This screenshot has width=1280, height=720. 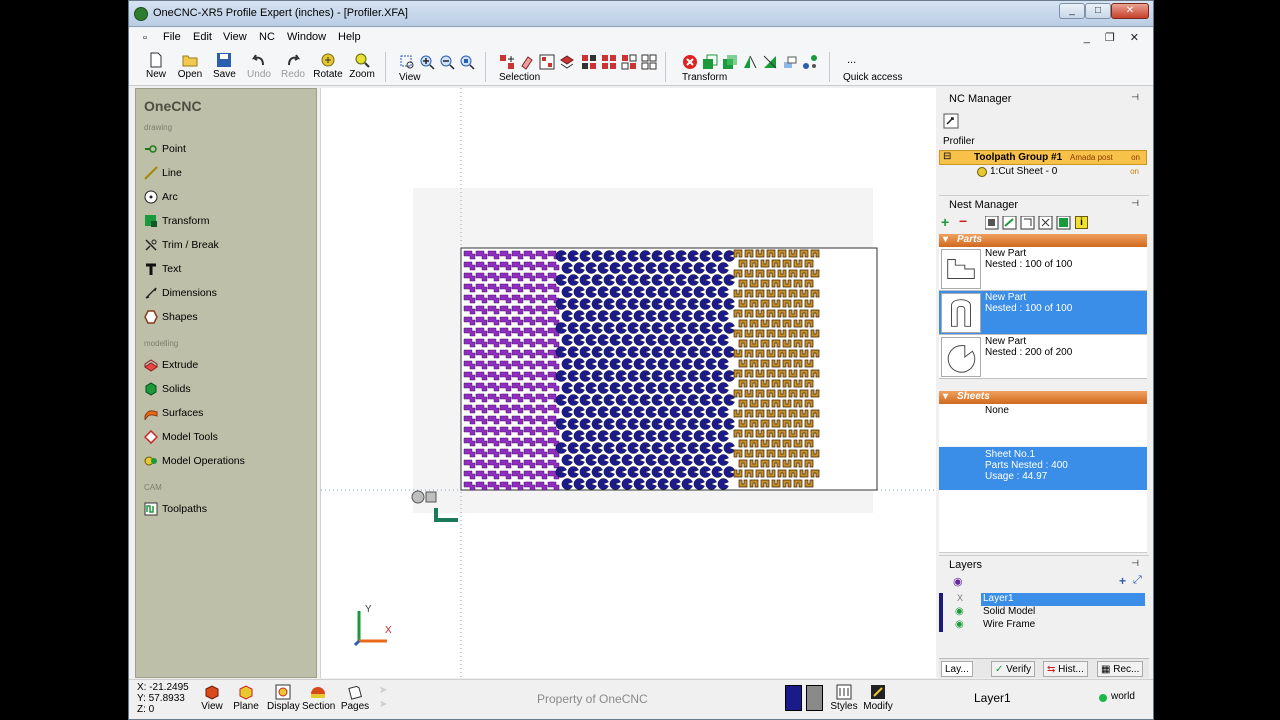 What do you see at coordinates (235, 37) in the screenshot?
I see `menu-view: View` at bounding box center [235, 37].